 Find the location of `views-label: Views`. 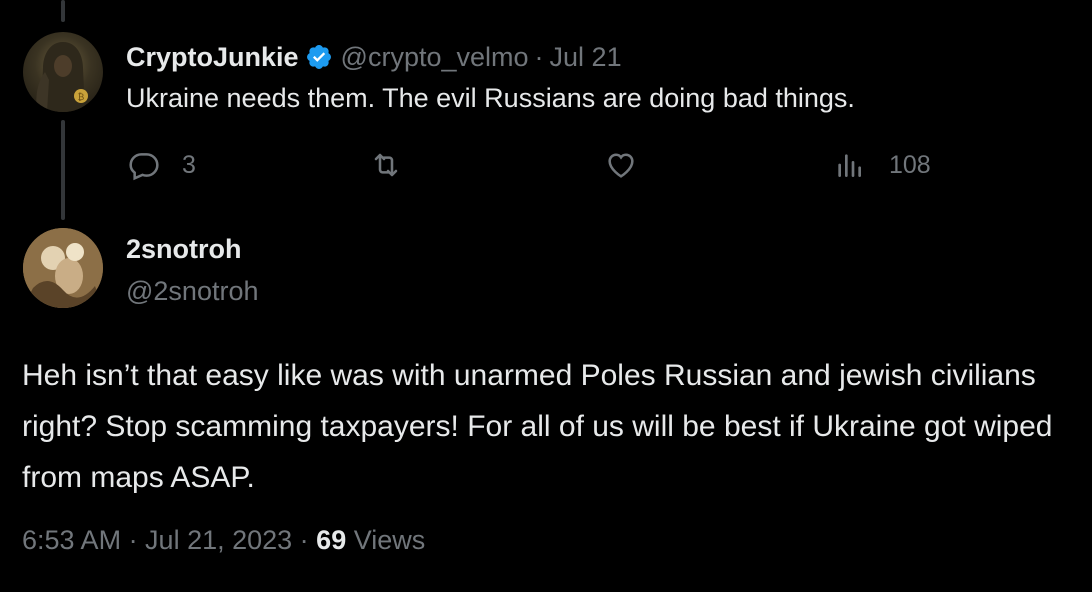

views-label: Views is located at coordinates (386, 540).